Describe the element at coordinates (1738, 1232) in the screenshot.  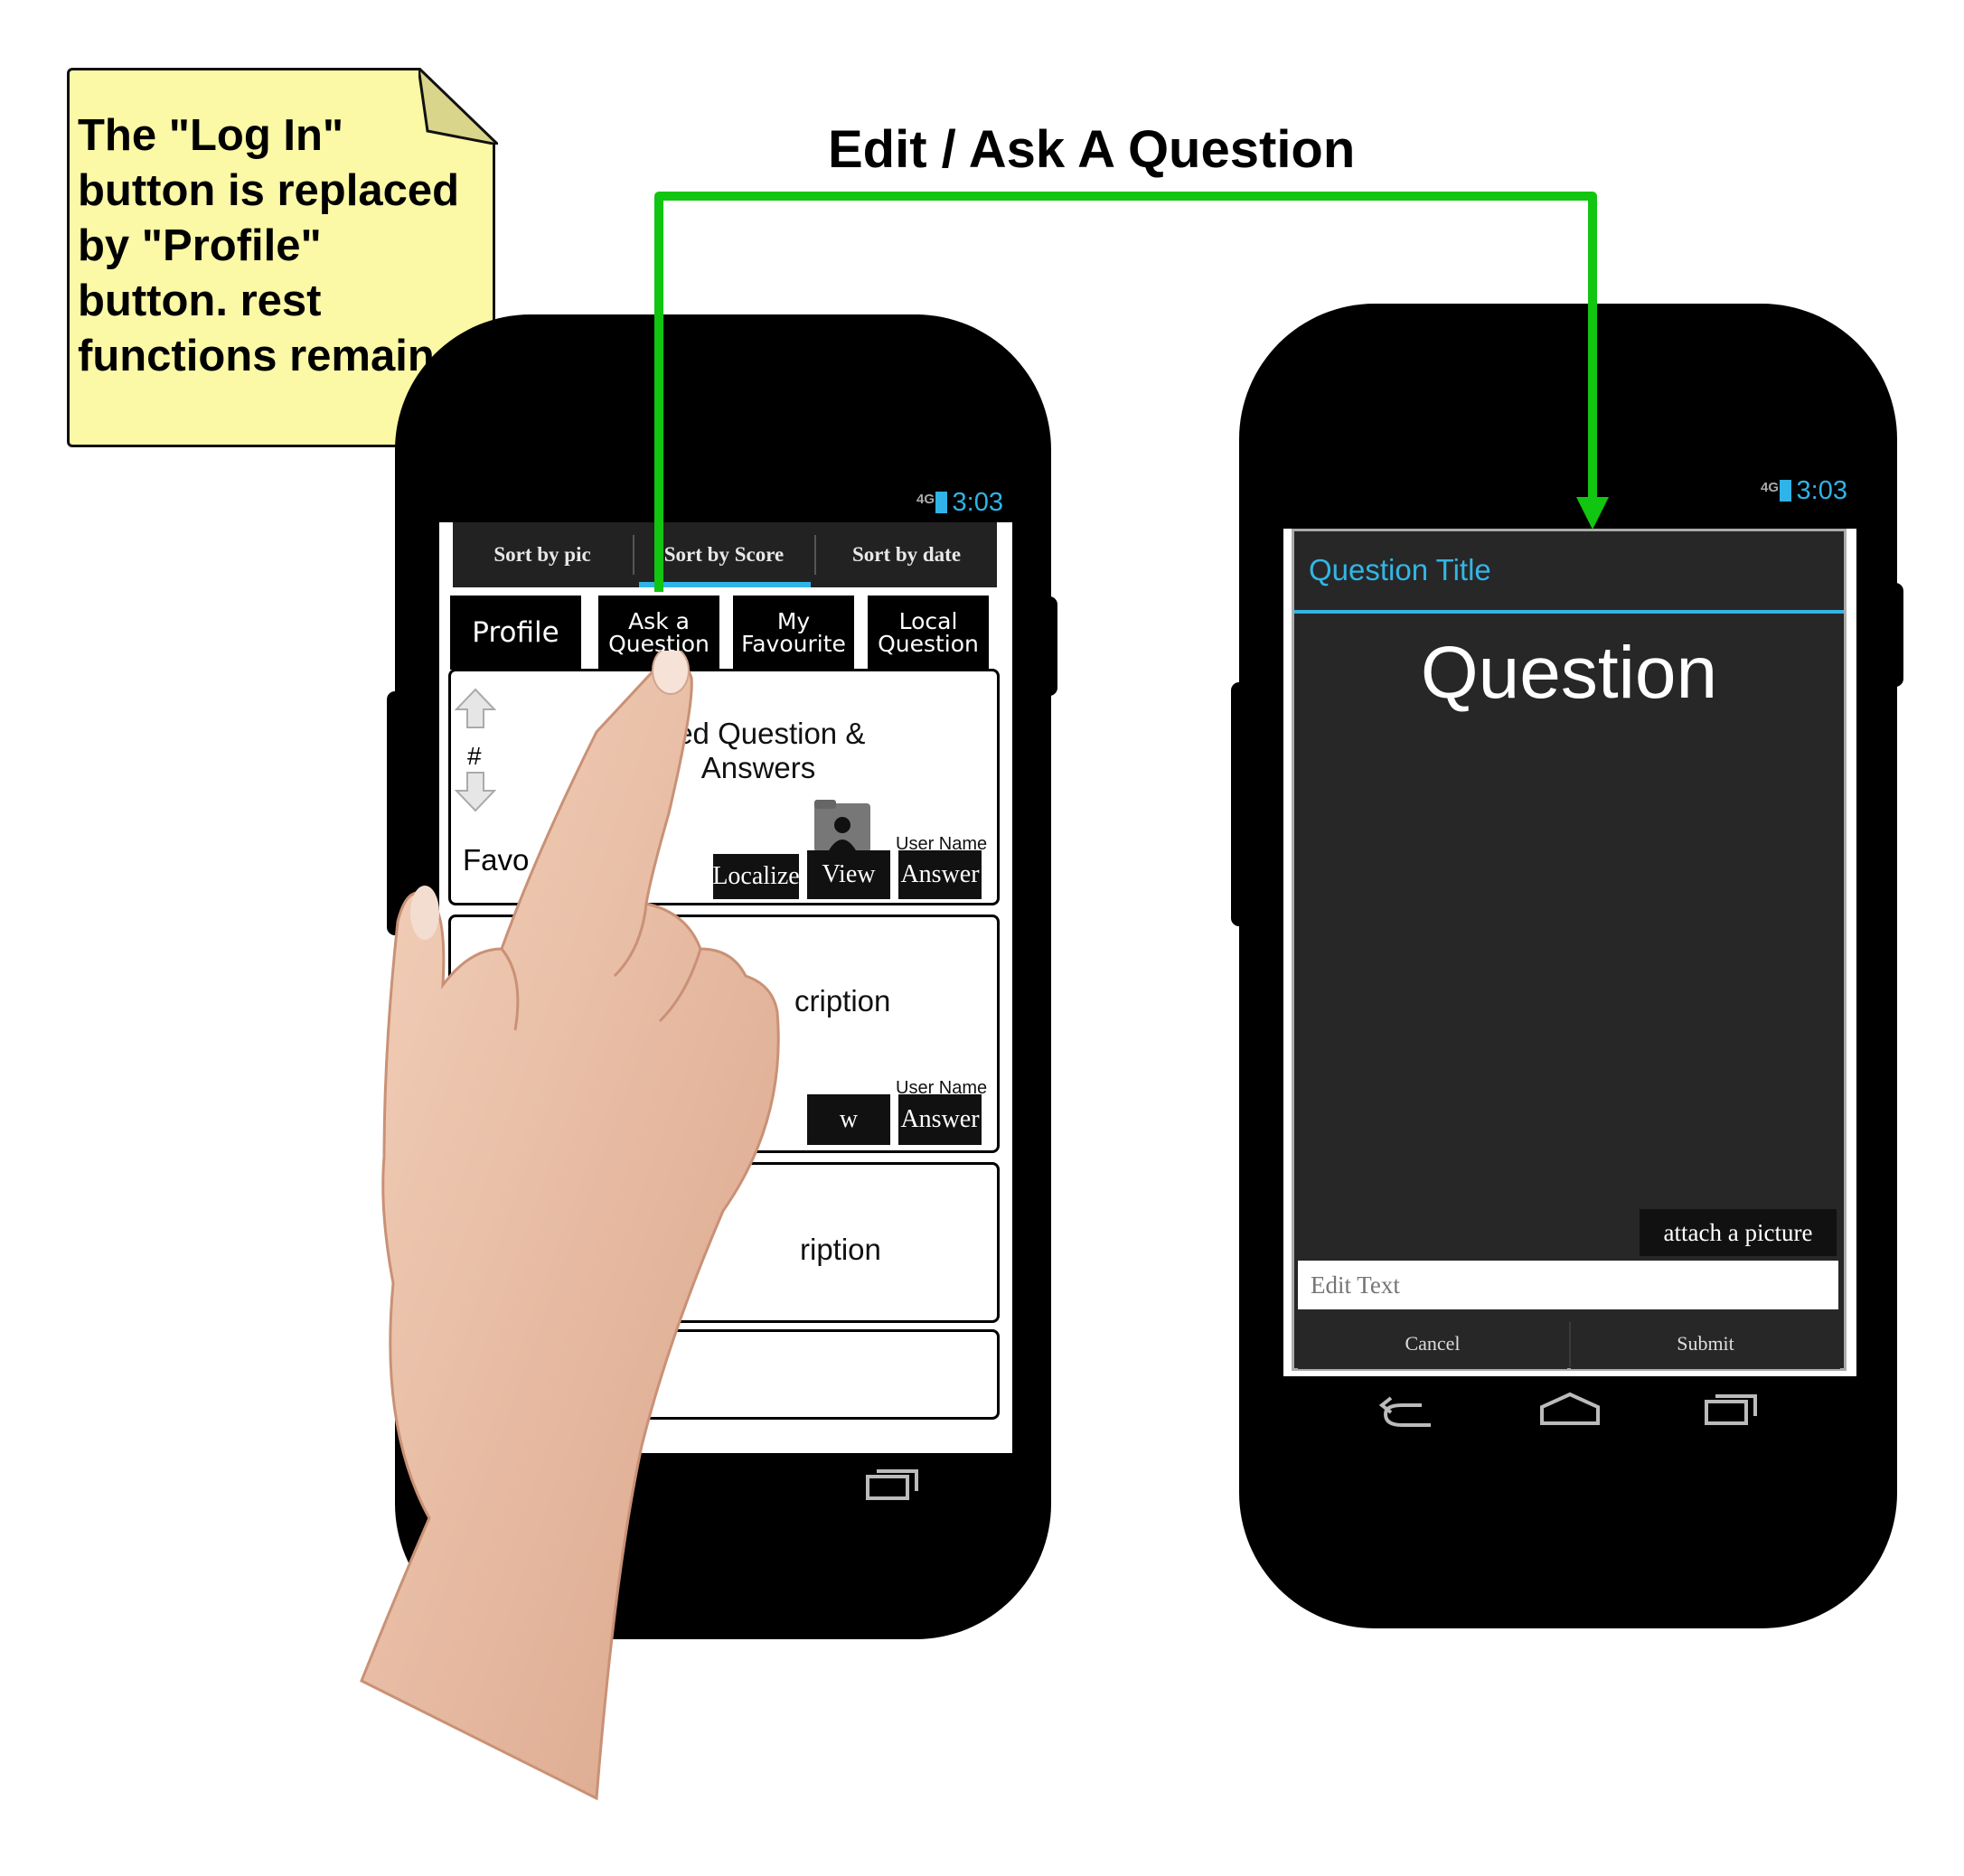
I see `attach-picture-button: attach a picture` at that location.